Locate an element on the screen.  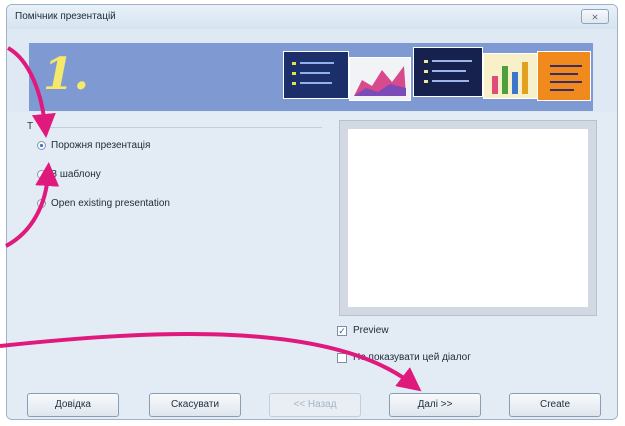
annotation-arrow-to-next-button is located at coordinates (211, 362).